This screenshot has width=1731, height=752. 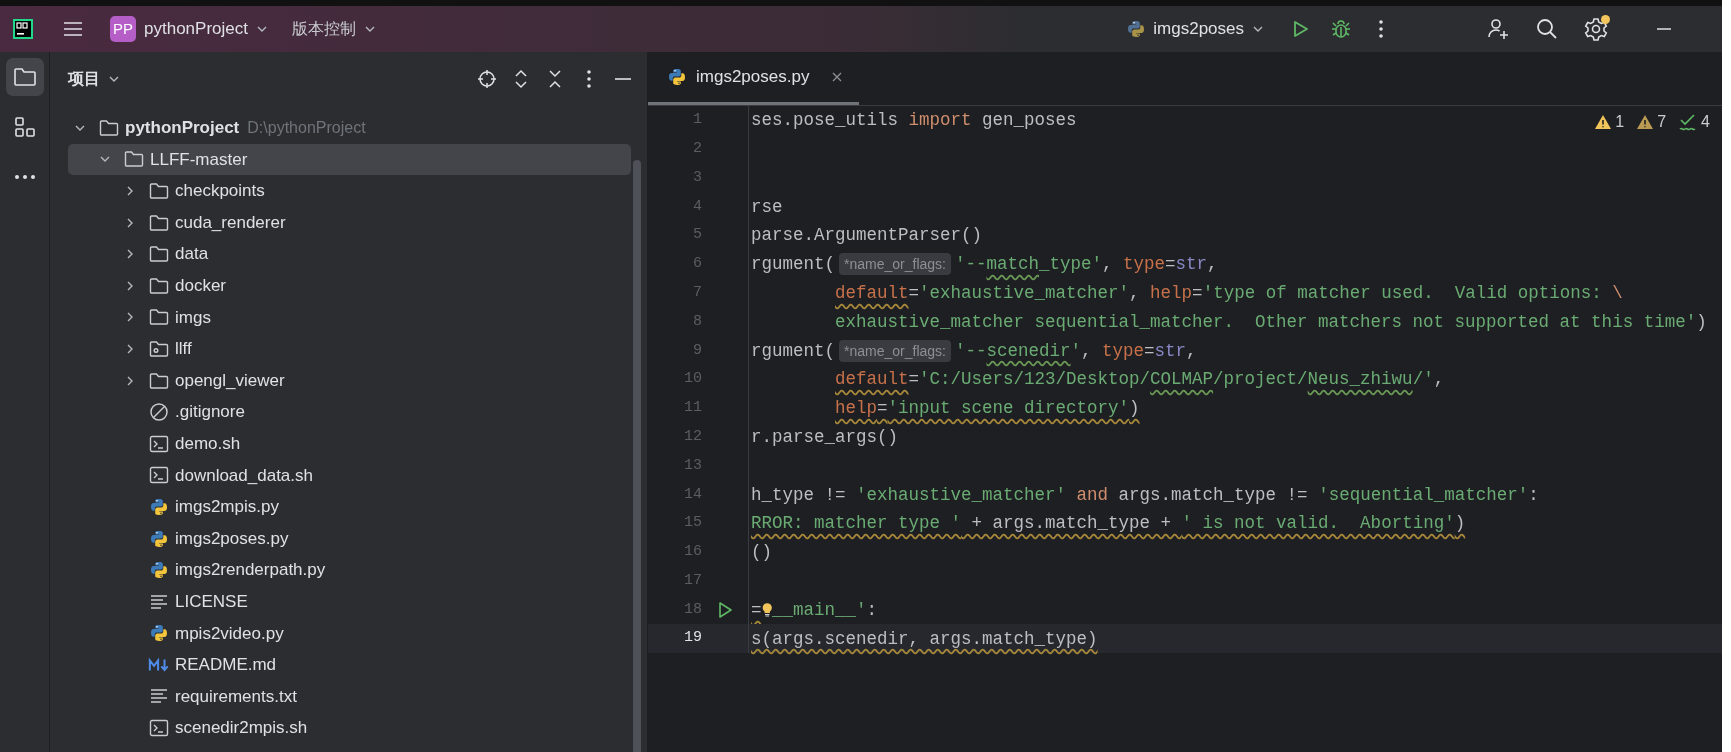 I want to click on project-badge: PP, so click(x=123, y=29).